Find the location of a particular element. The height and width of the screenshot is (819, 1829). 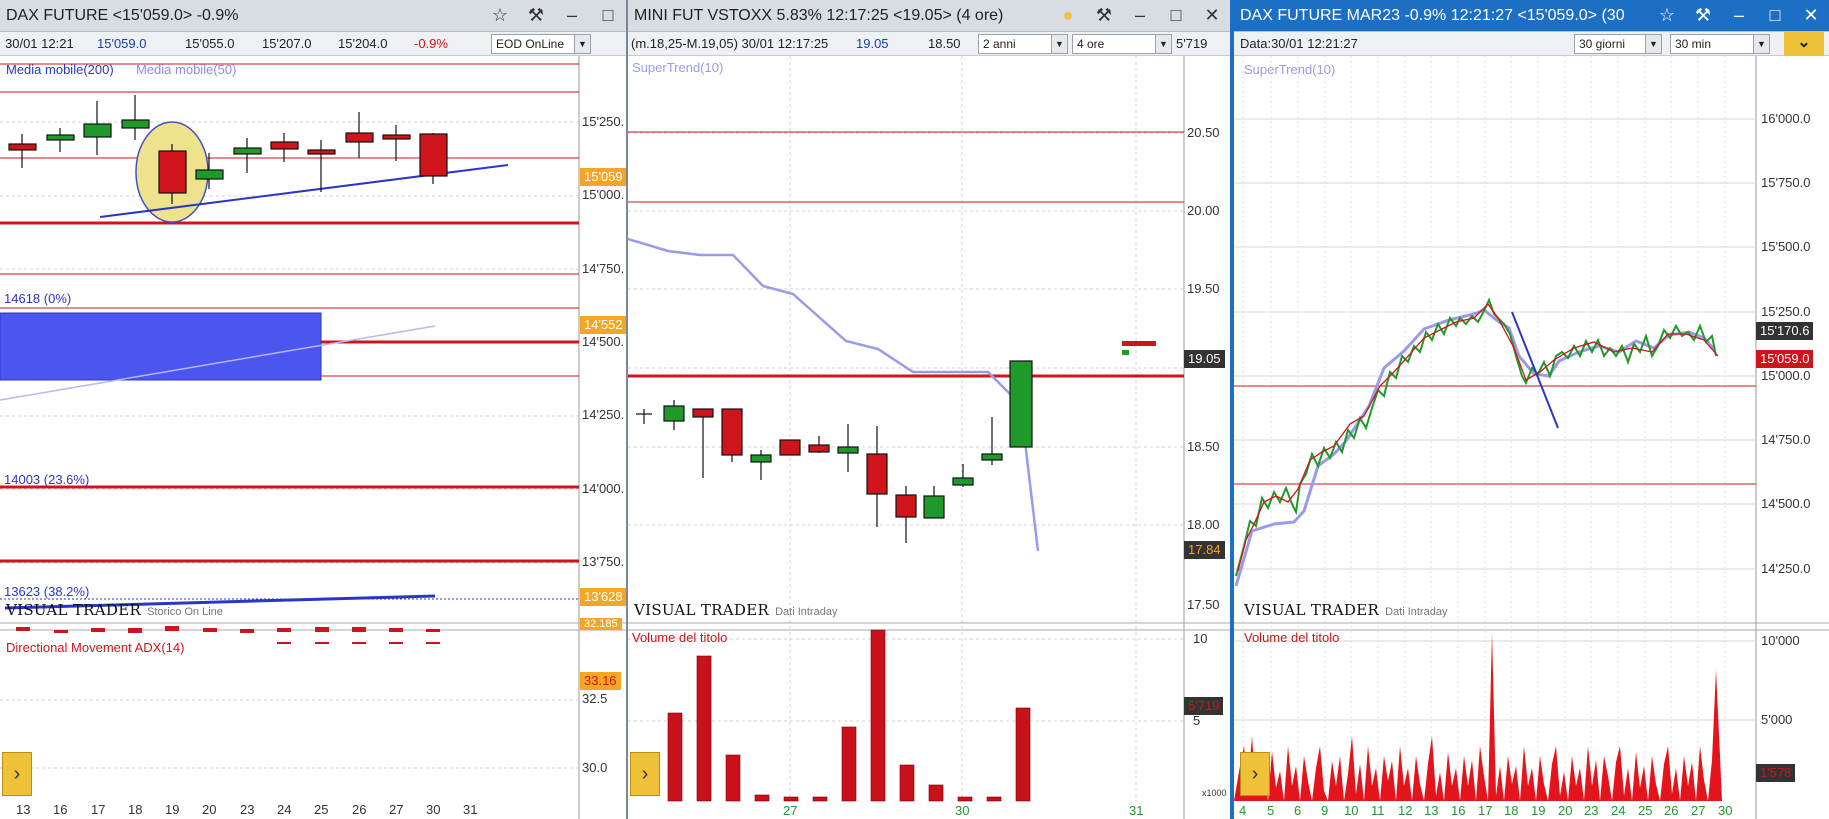

dax-mar23-last-price-tag: 15'059.0 is located at coordinates (1785, 359).